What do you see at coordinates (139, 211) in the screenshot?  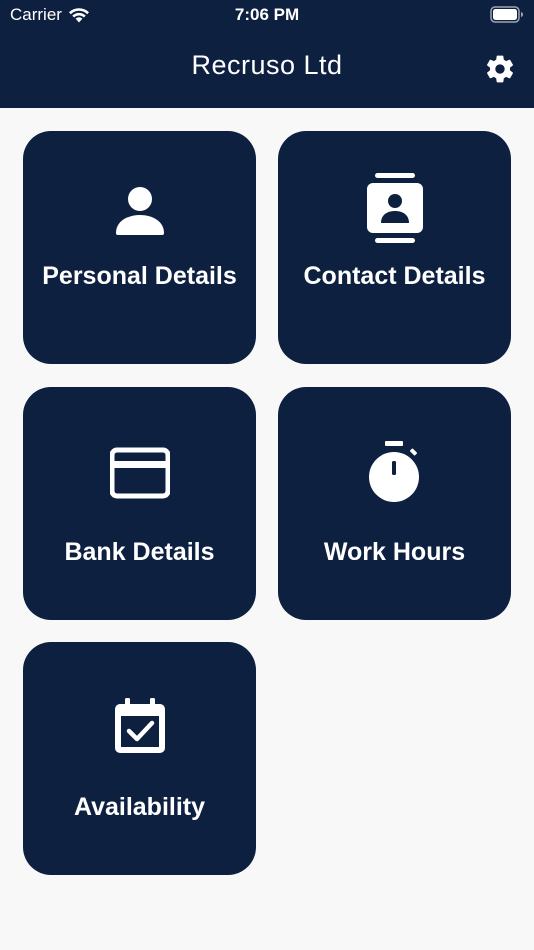 I see `person-icon` at bounding box center [139, 211].